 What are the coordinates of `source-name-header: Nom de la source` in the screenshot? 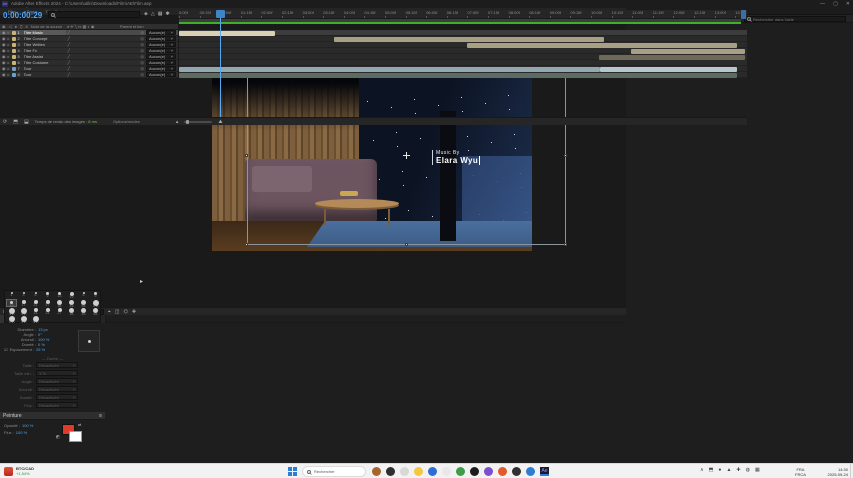 It's located at (46, 26).